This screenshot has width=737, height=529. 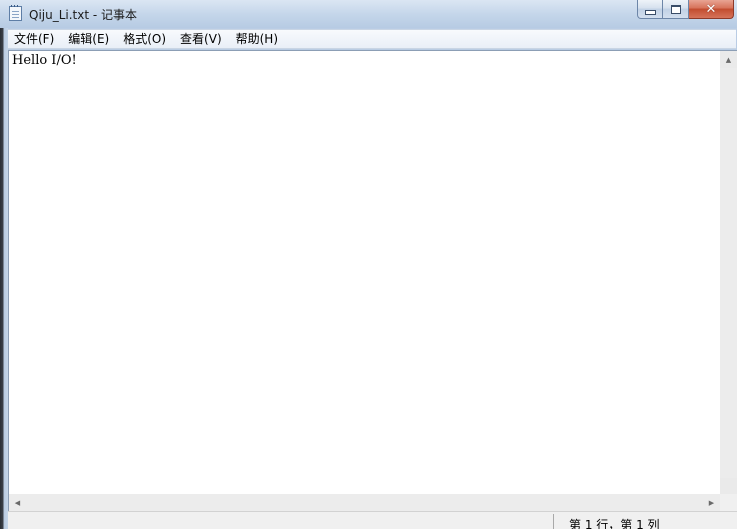 What do you see at coordinates (728, 59) in the screenshot?
I see `scroll-up-icon: ▲` at bounding box center [728, 59].